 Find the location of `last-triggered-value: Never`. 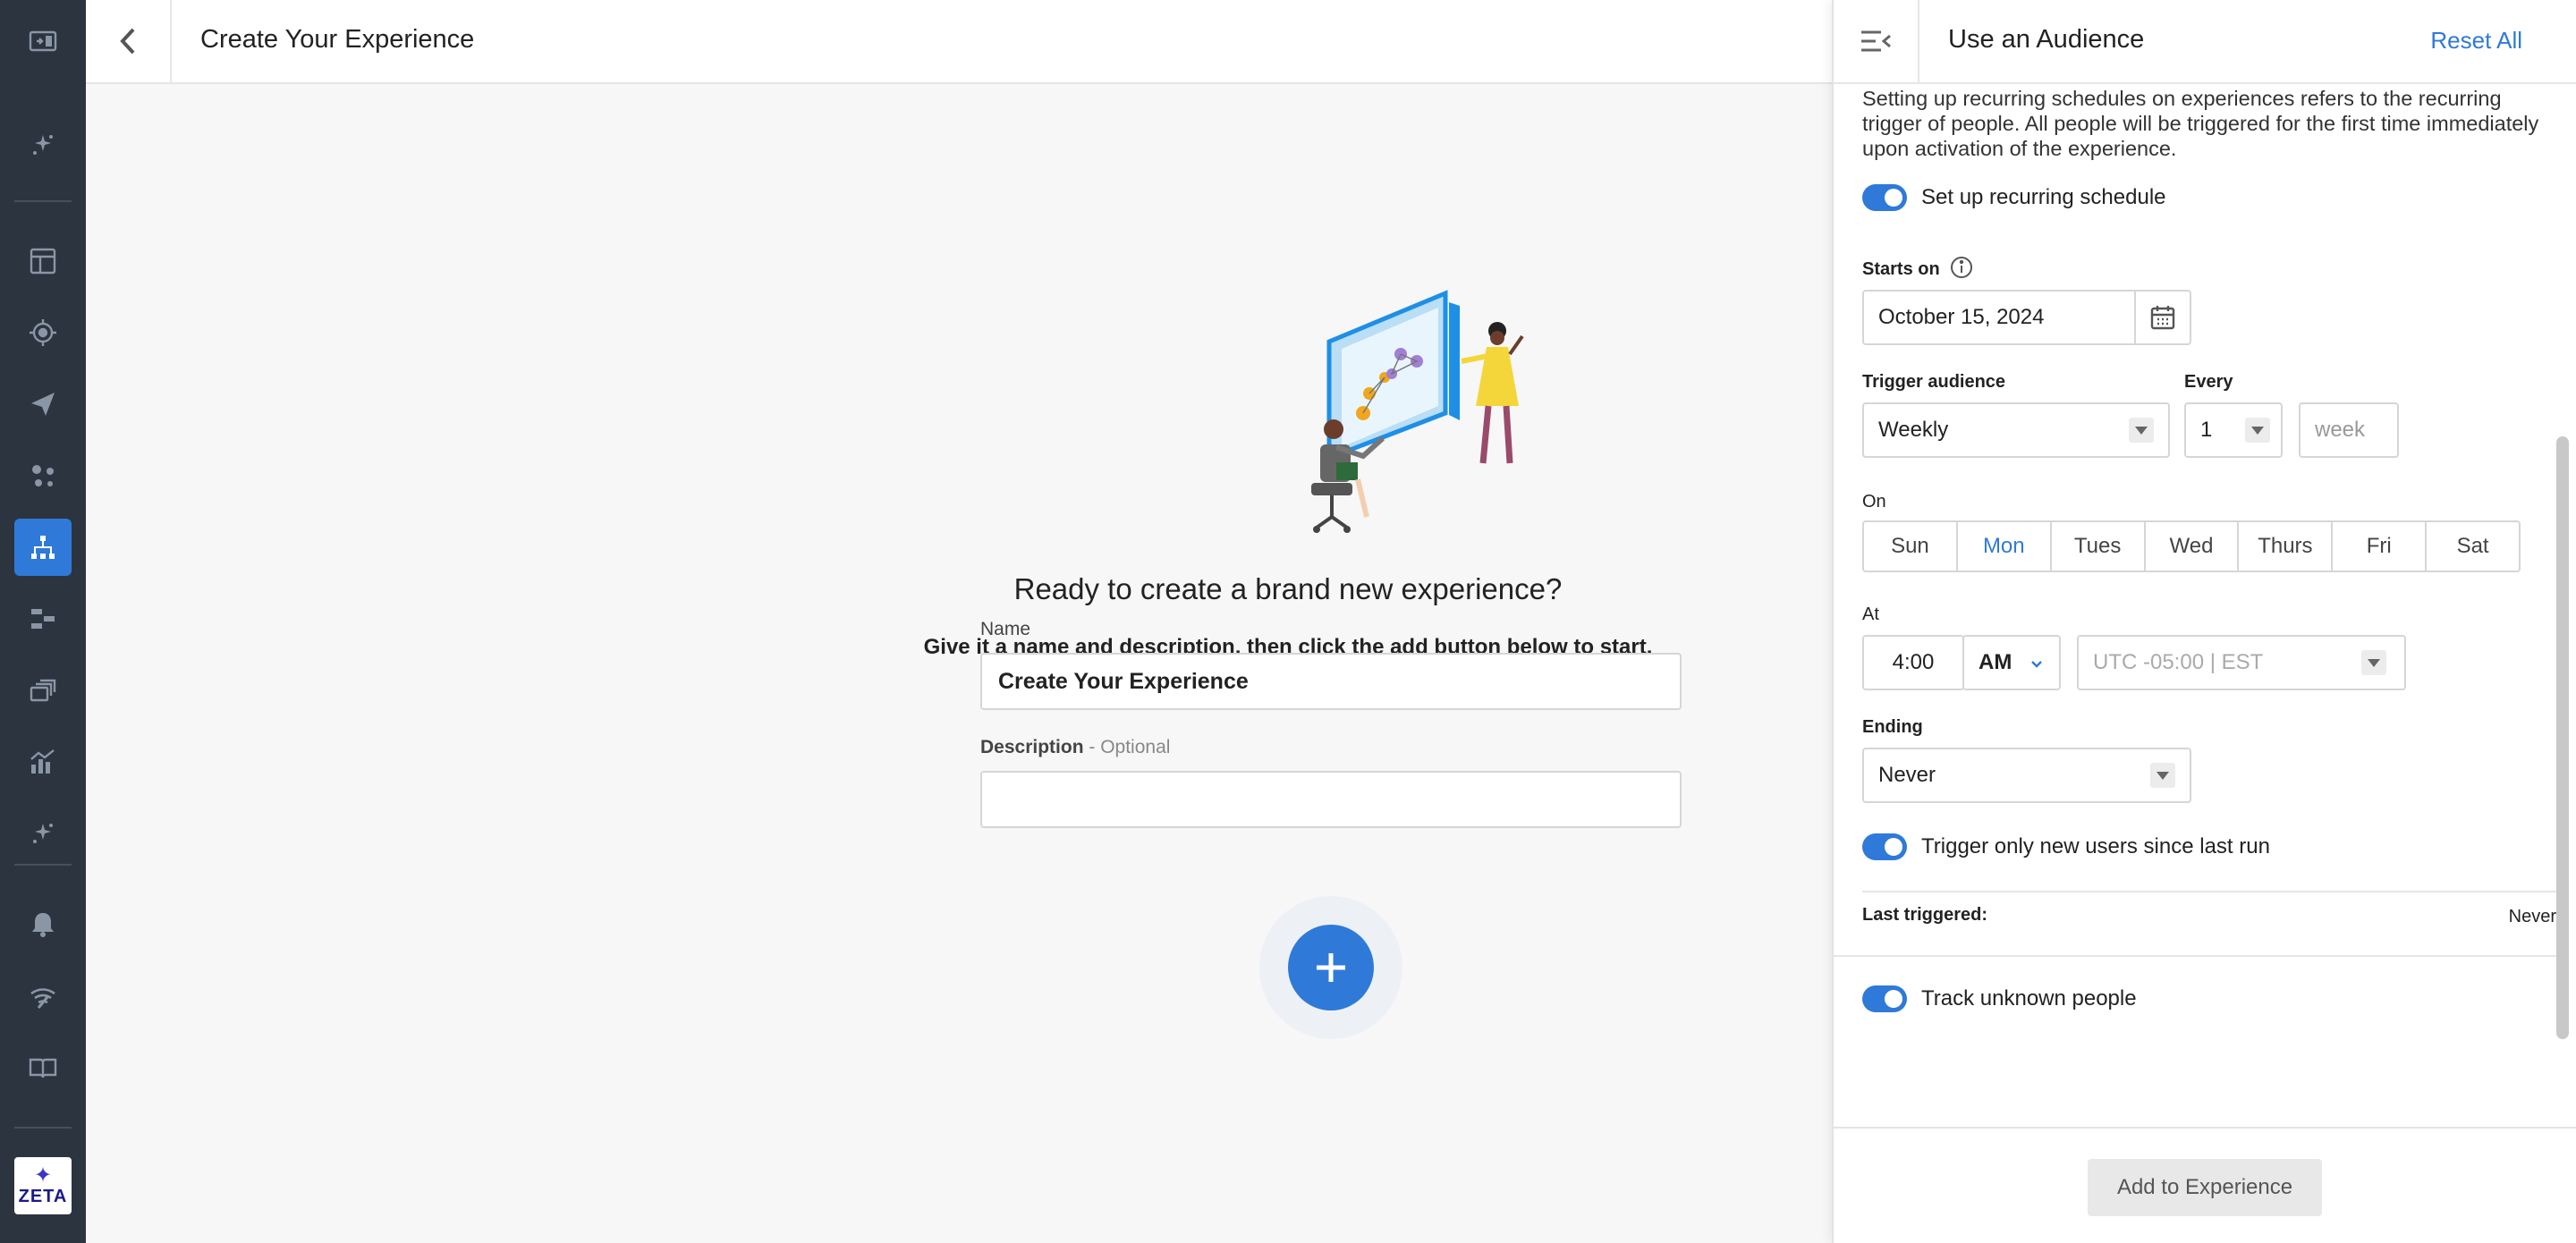

last-triggered-value: Never is located at coordinates (2532, 916).